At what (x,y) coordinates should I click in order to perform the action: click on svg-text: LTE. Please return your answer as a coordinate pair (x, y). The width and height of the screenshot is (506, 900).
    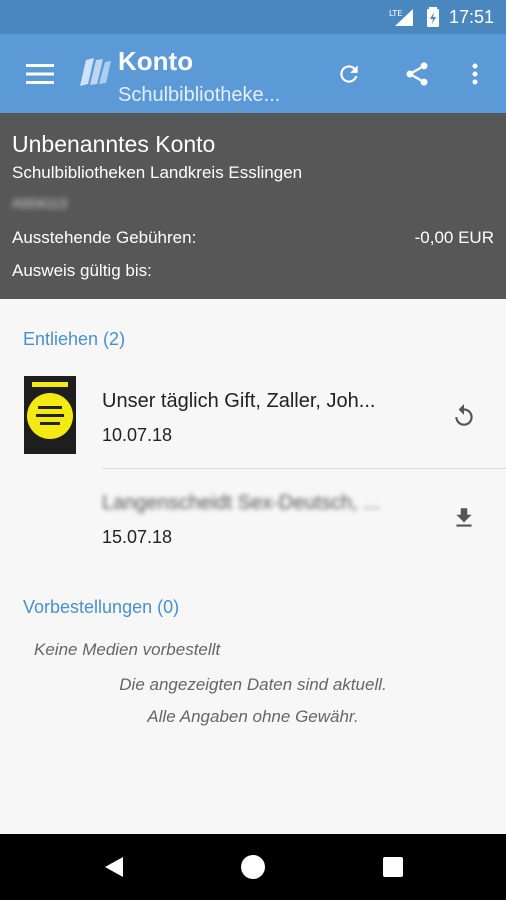
    Looking at the image, I should click on (395, 13).